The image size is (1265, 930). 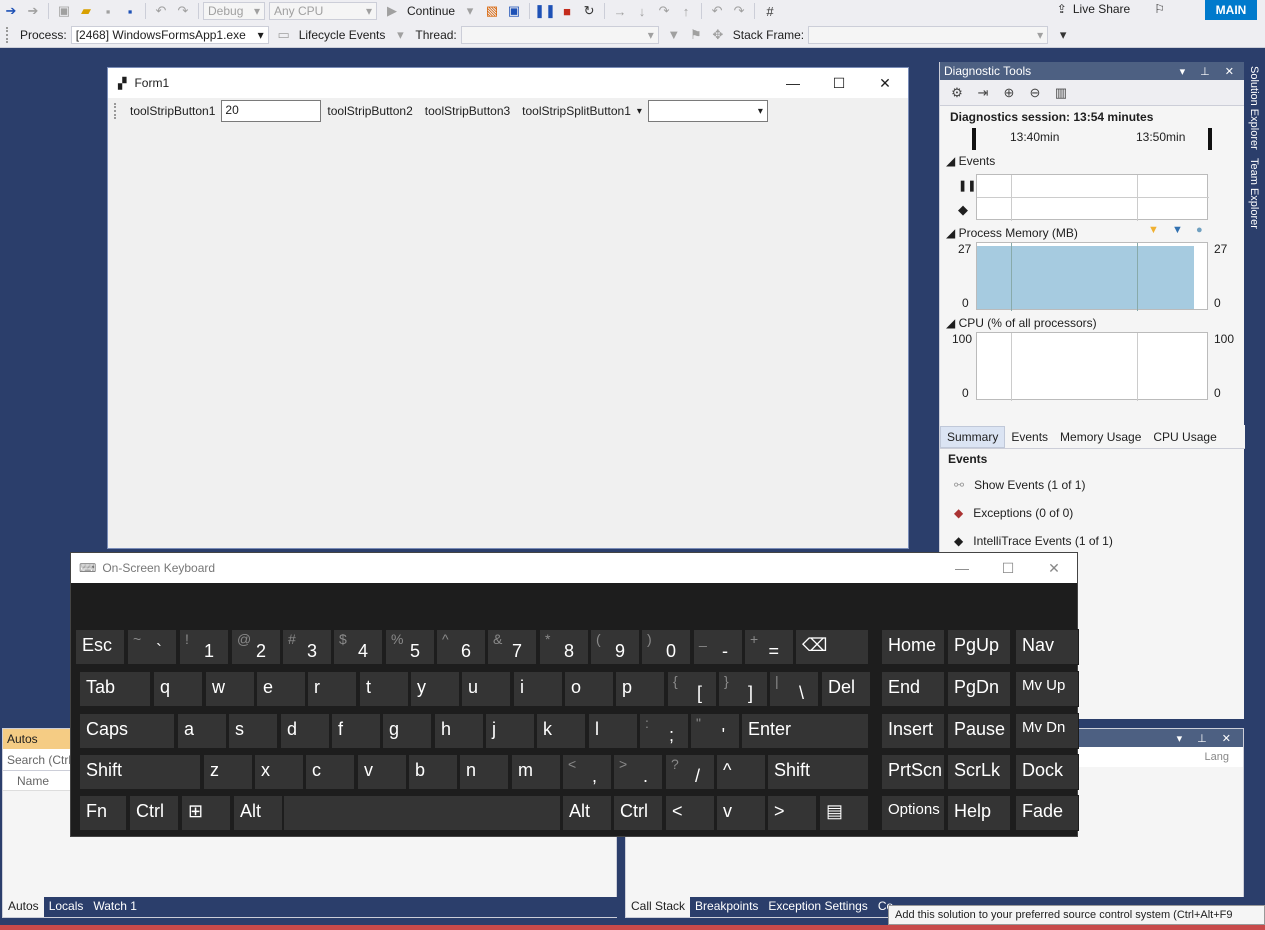 What do you see at coordinates (1009, 231) in the screenshot?
I see `memory-section-header: ◢ Process Memory (MB)` at bounding box center [1009, 231].